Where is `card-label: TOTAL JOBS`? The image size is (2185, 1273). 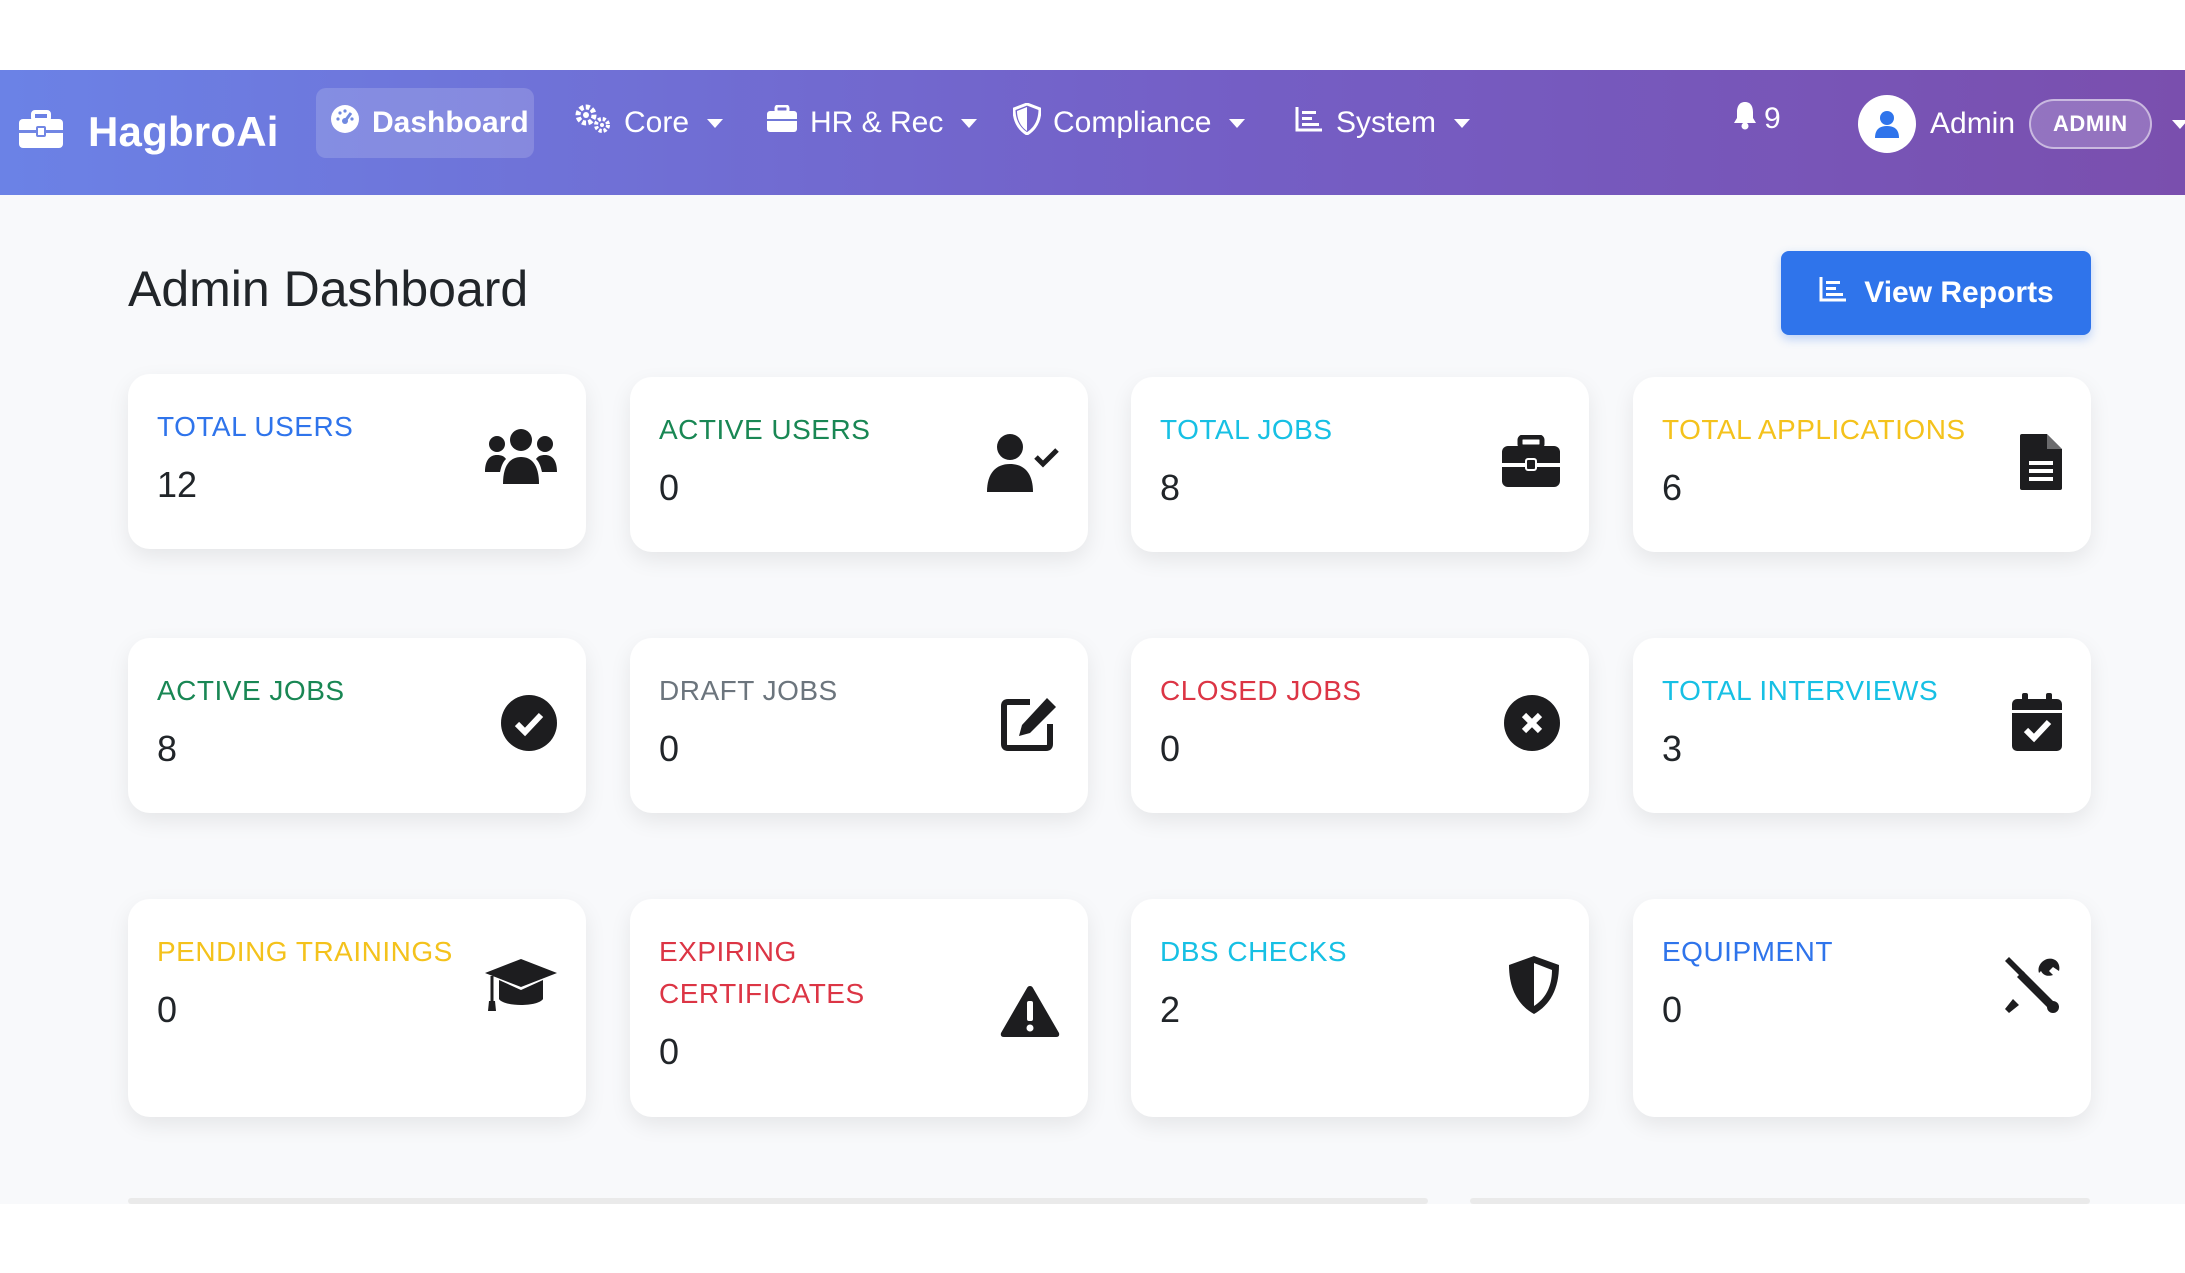
card-label: TOTAL JOBS is located at coordinates (1246, 429).